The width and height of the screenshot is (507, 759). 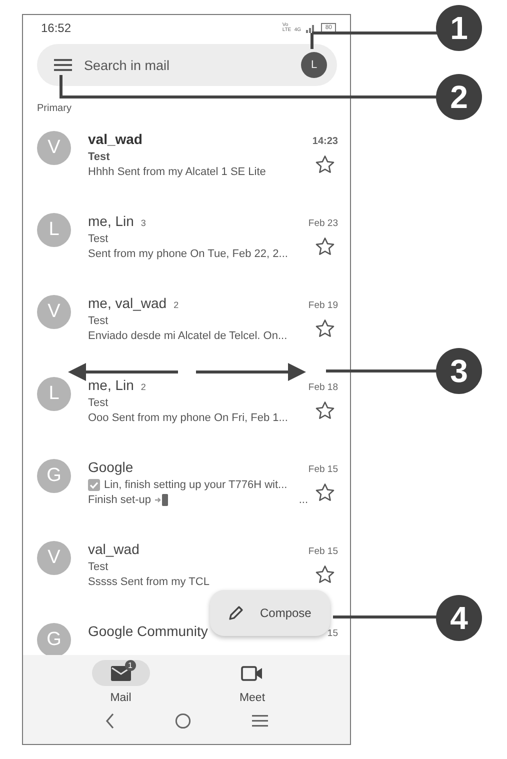 I want to click on email-date: Feb 19, so click(x=323, y=305).